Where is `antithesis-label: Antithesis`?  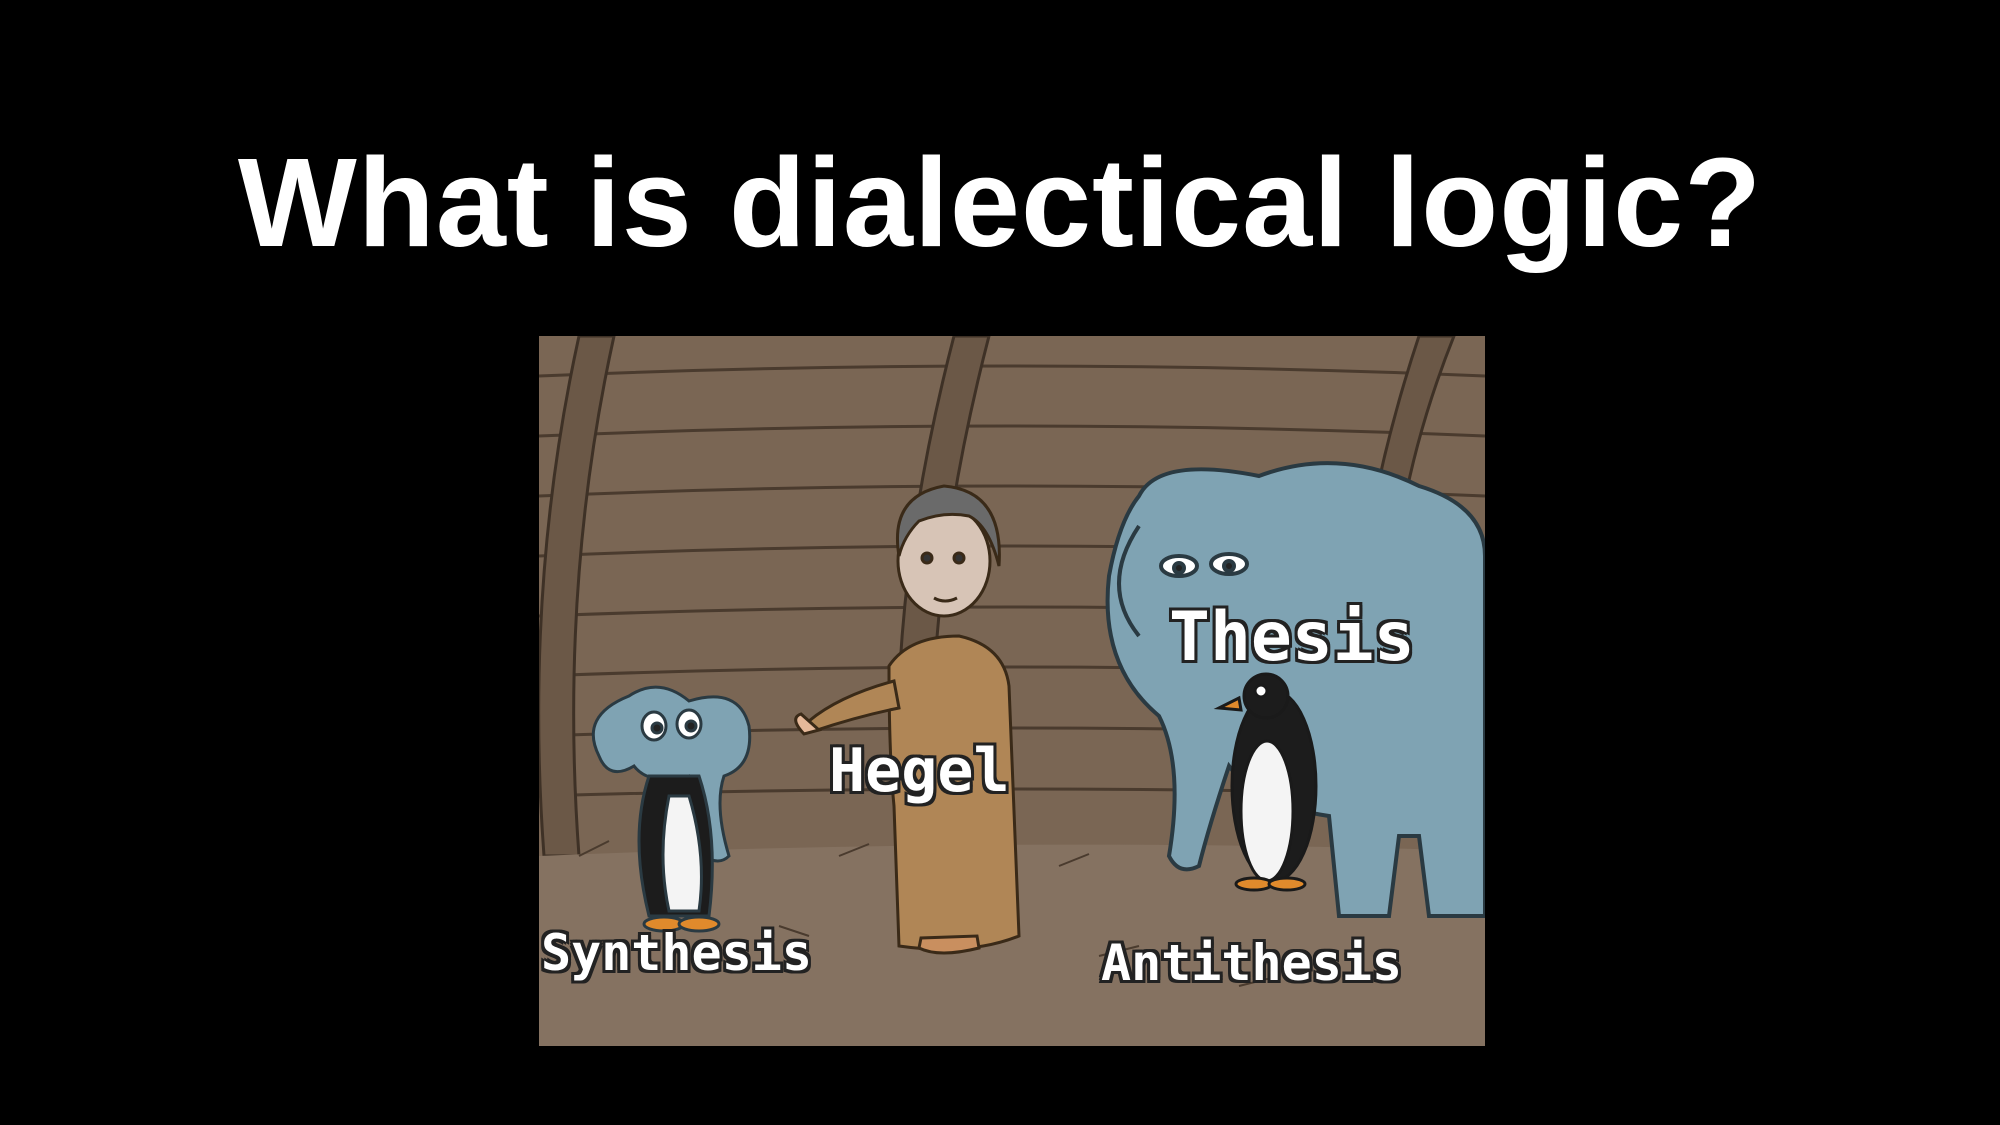 antithesis-label: Antithesis is located at coordinates (1252, 963).